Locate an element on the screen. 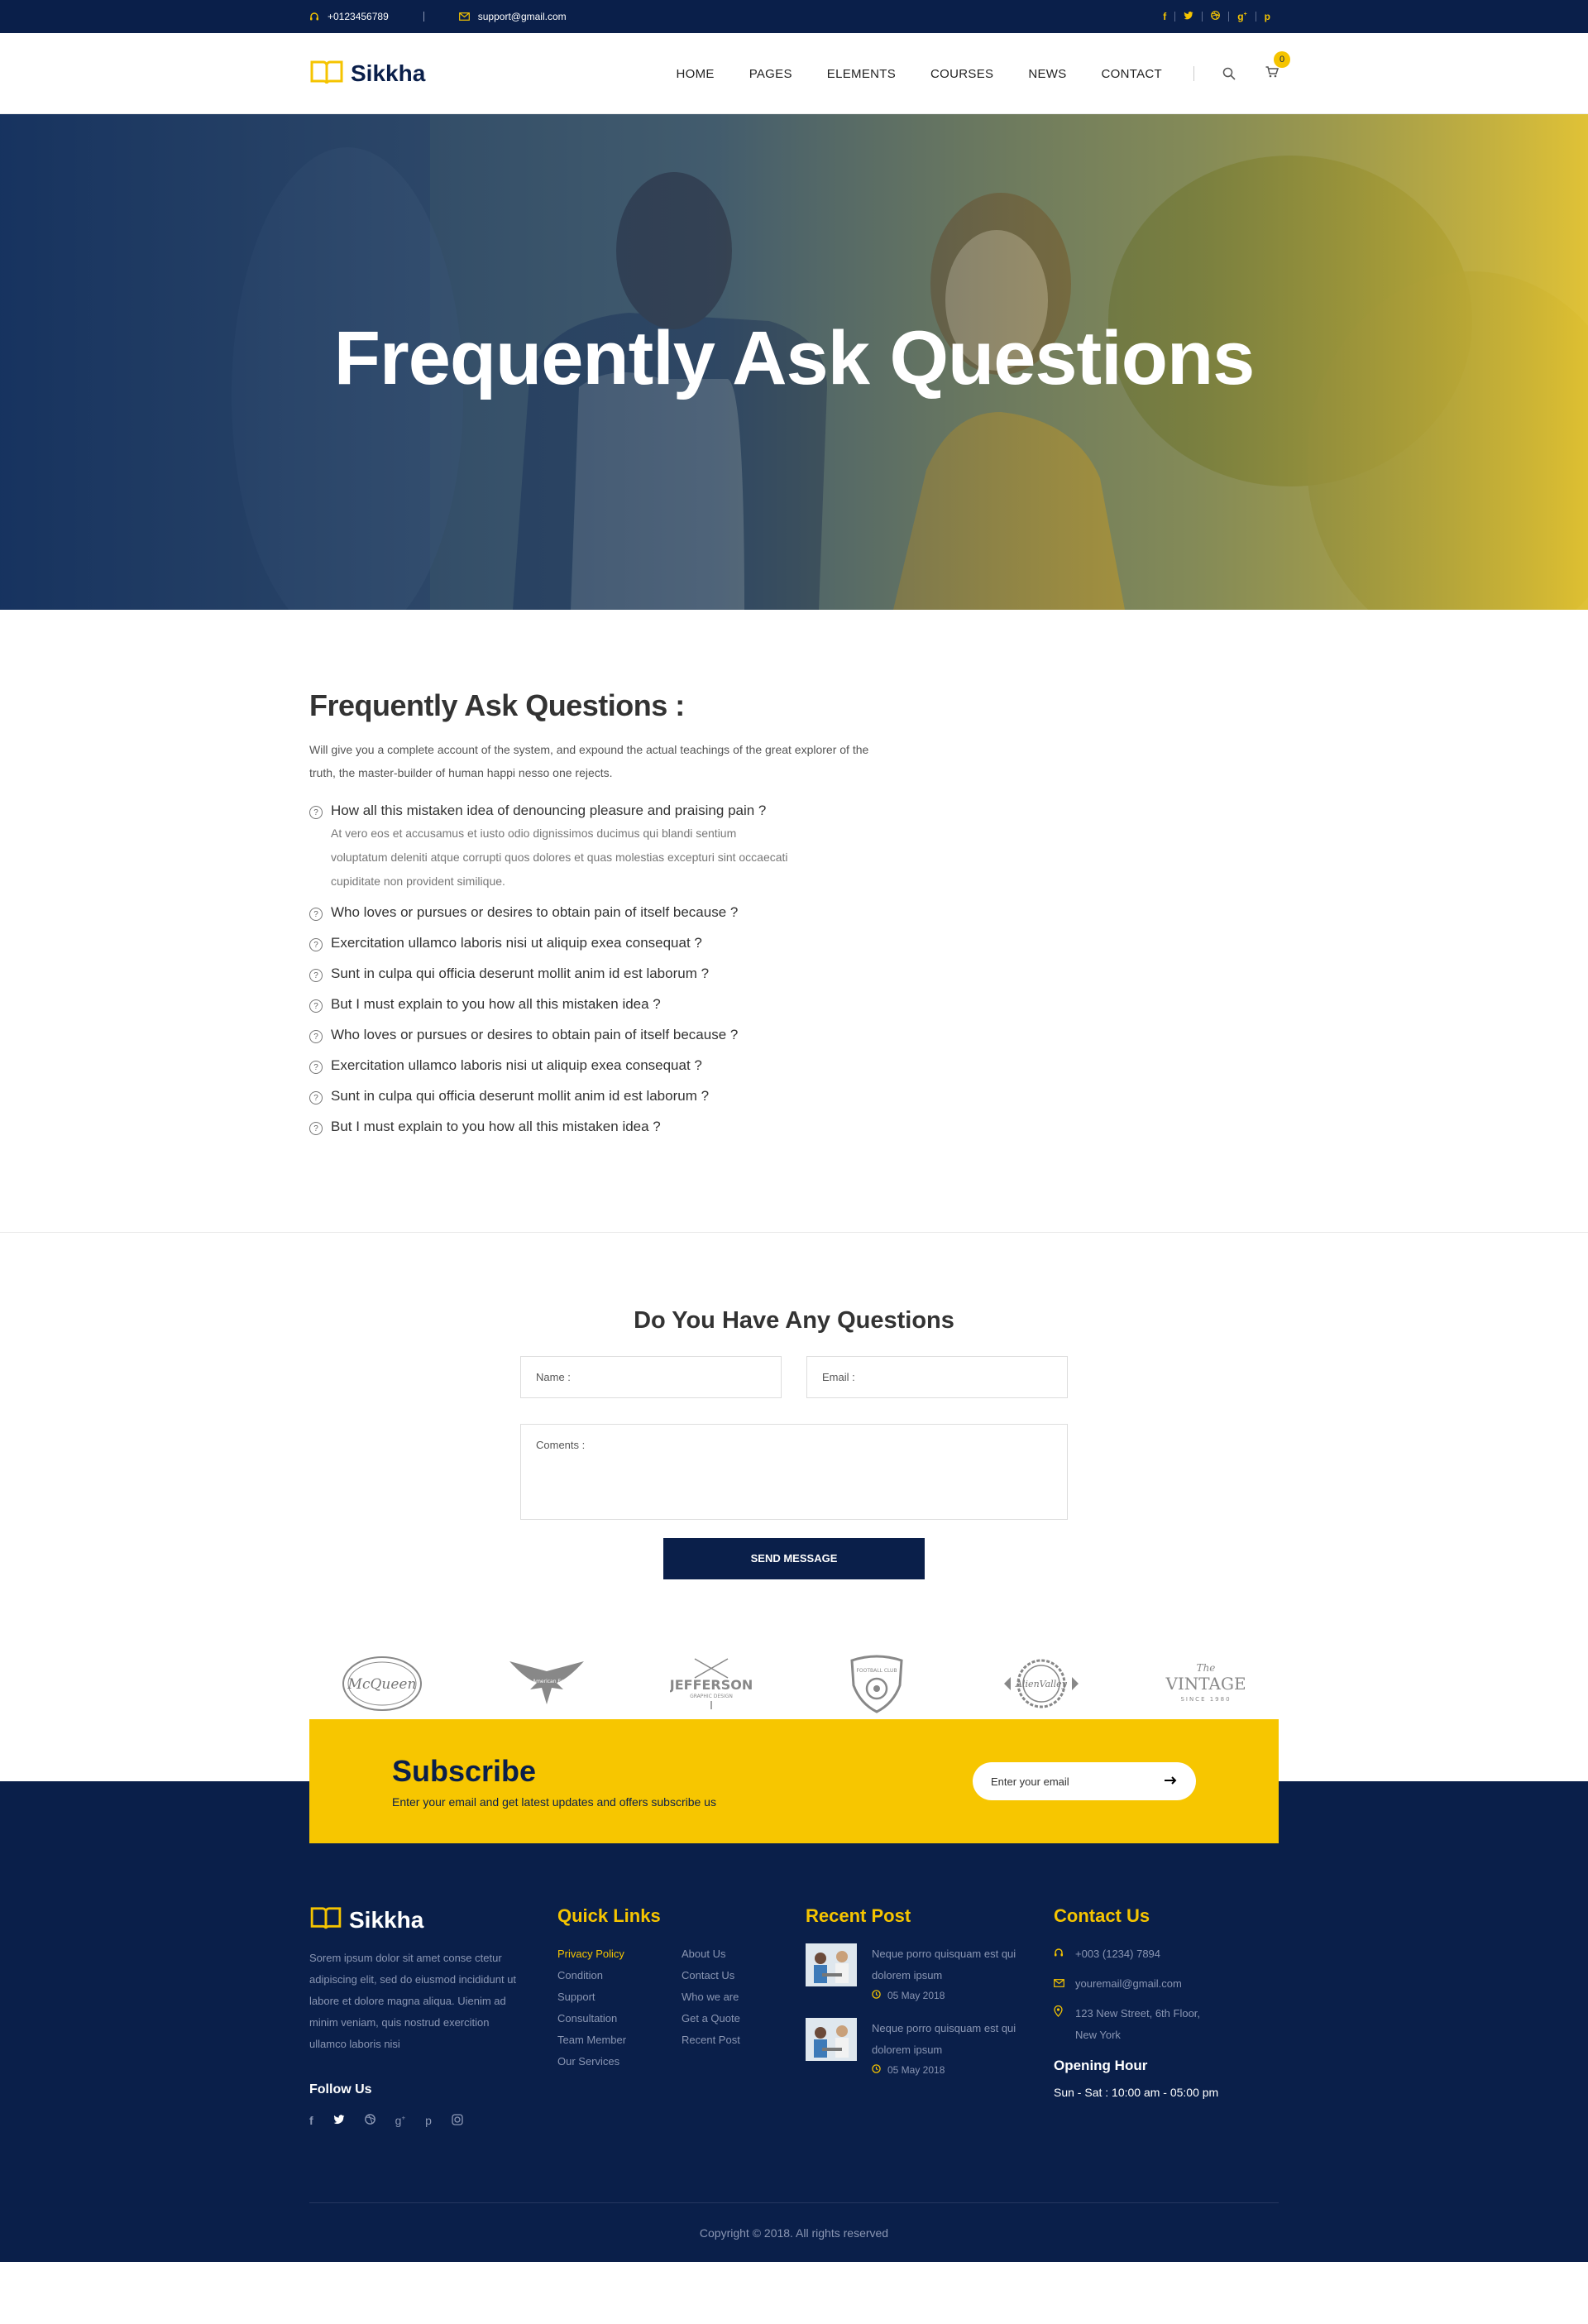  instagram-icon is located at coordinates (457, 2121).